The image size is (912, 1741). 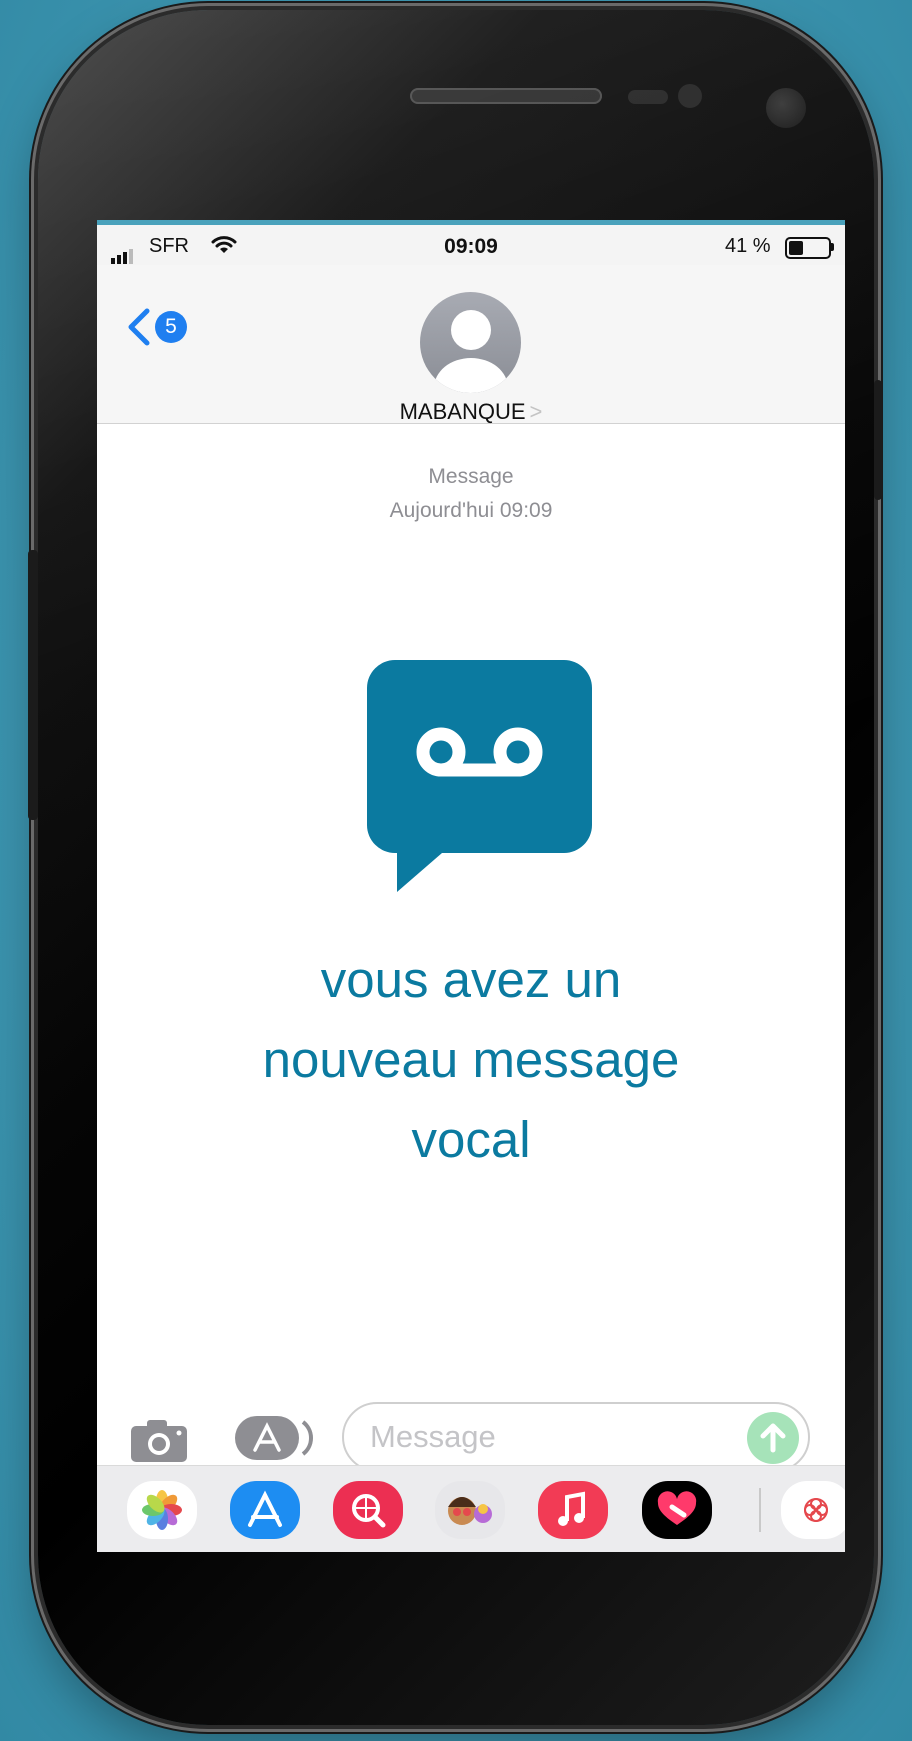 I want to click on voicemail-line-3: vocal, so click(x=471, y=1139).